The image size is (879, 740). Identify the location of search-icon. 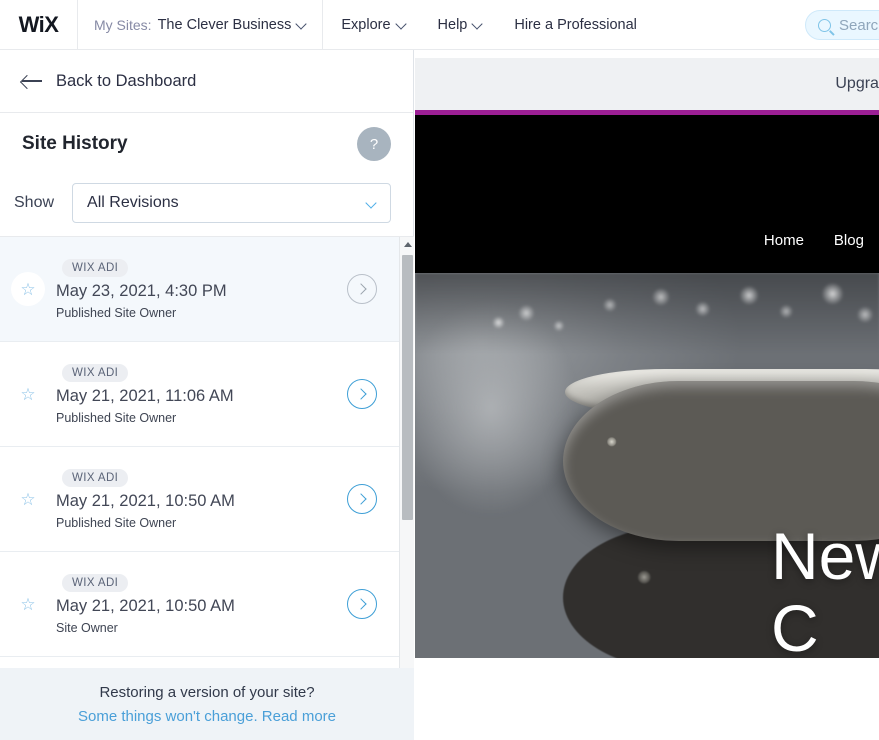
(824, 25).